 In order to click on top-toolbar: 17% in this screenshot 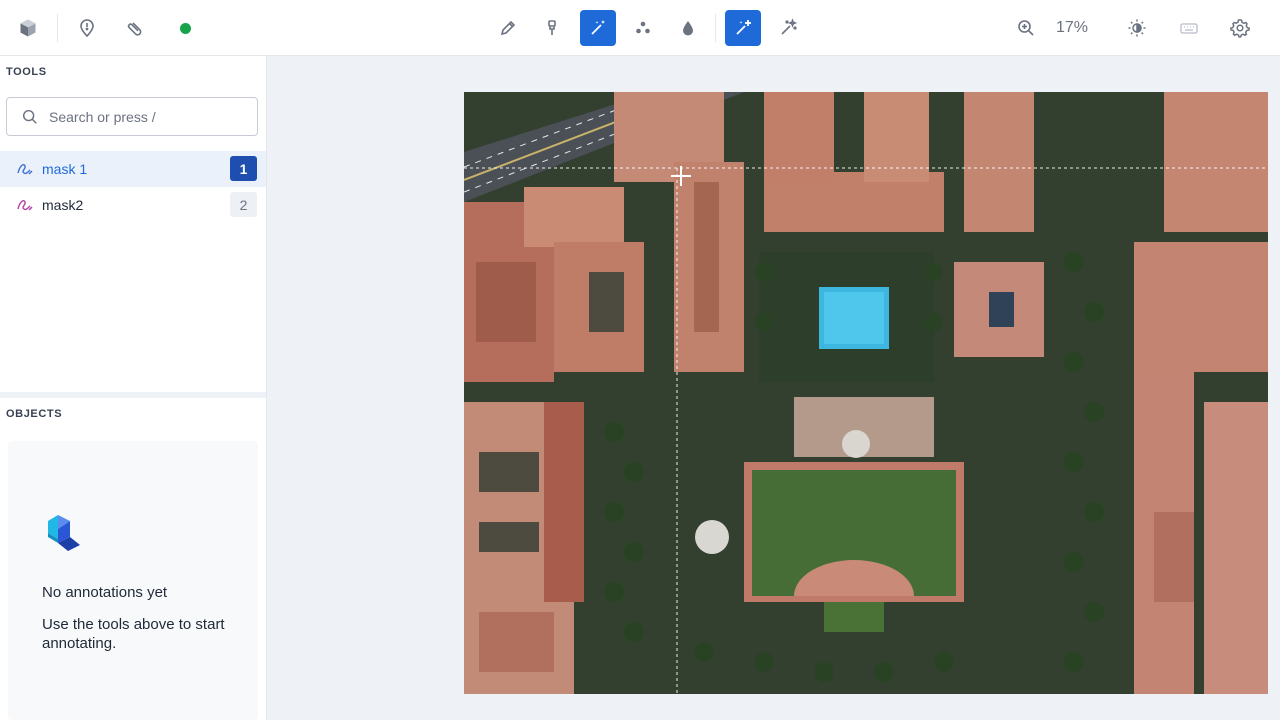, I will do `click(640, 28)`.